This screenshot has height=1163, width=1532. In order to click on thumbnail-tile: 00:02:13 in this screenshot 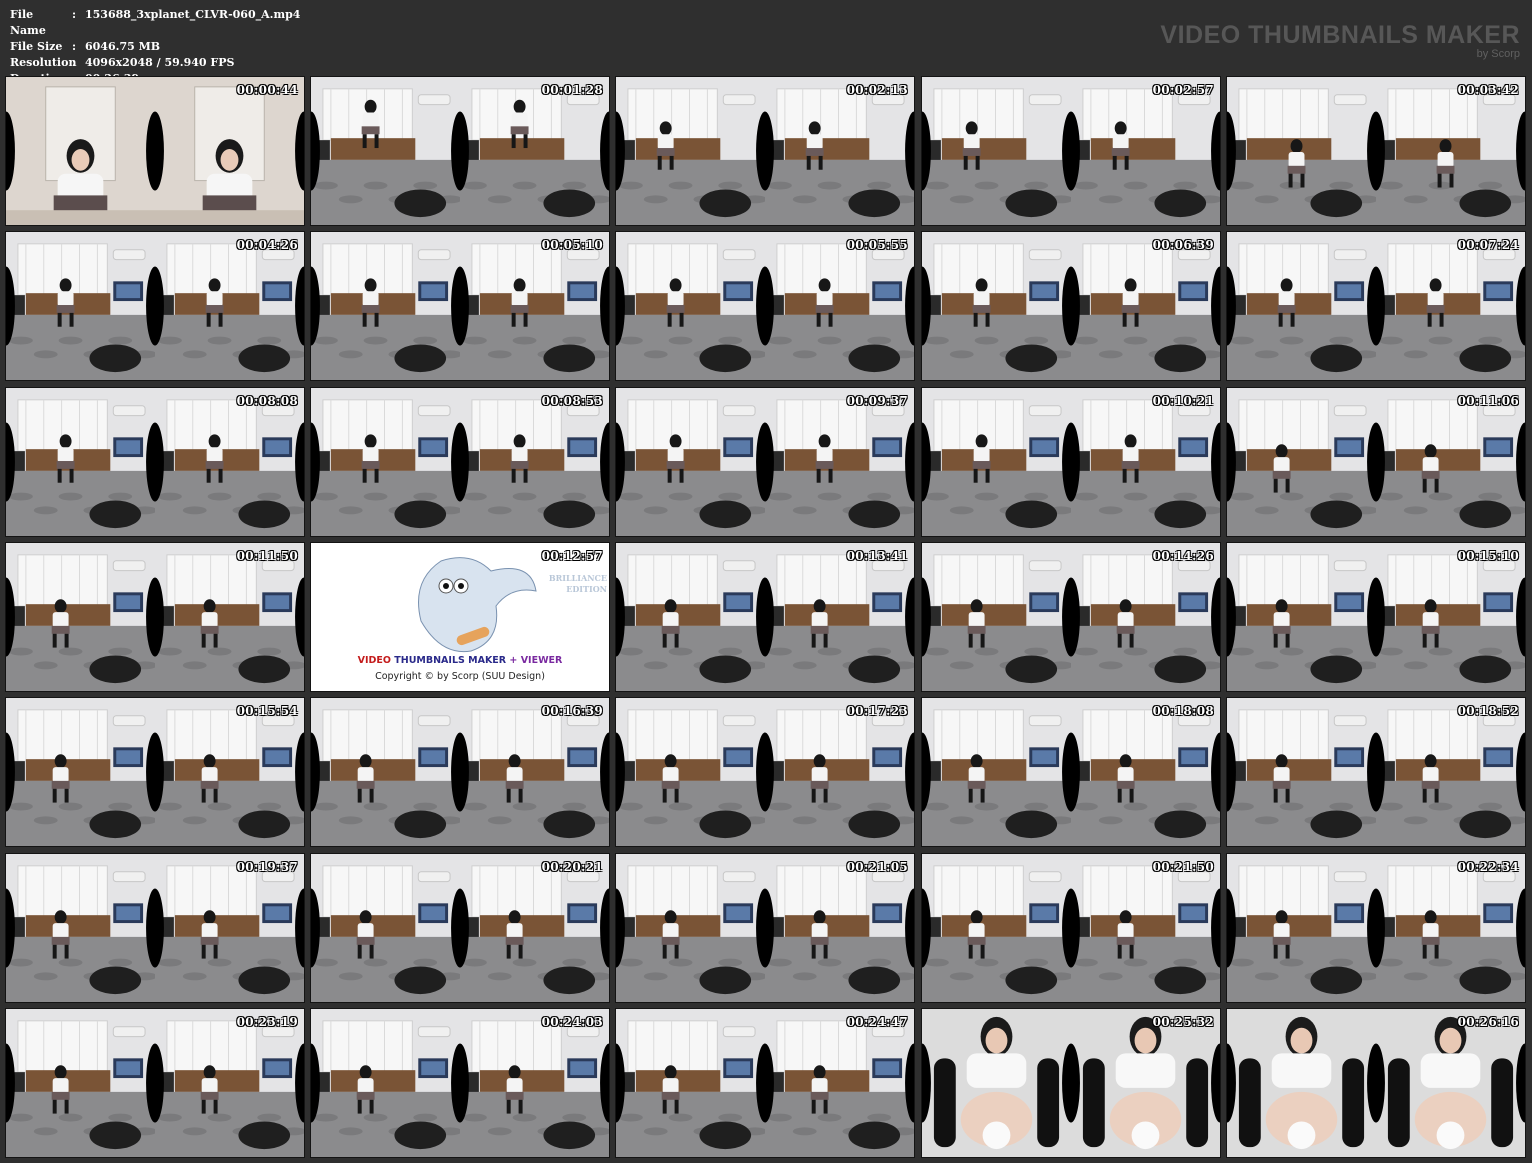, I will do `click(765, 151)`.